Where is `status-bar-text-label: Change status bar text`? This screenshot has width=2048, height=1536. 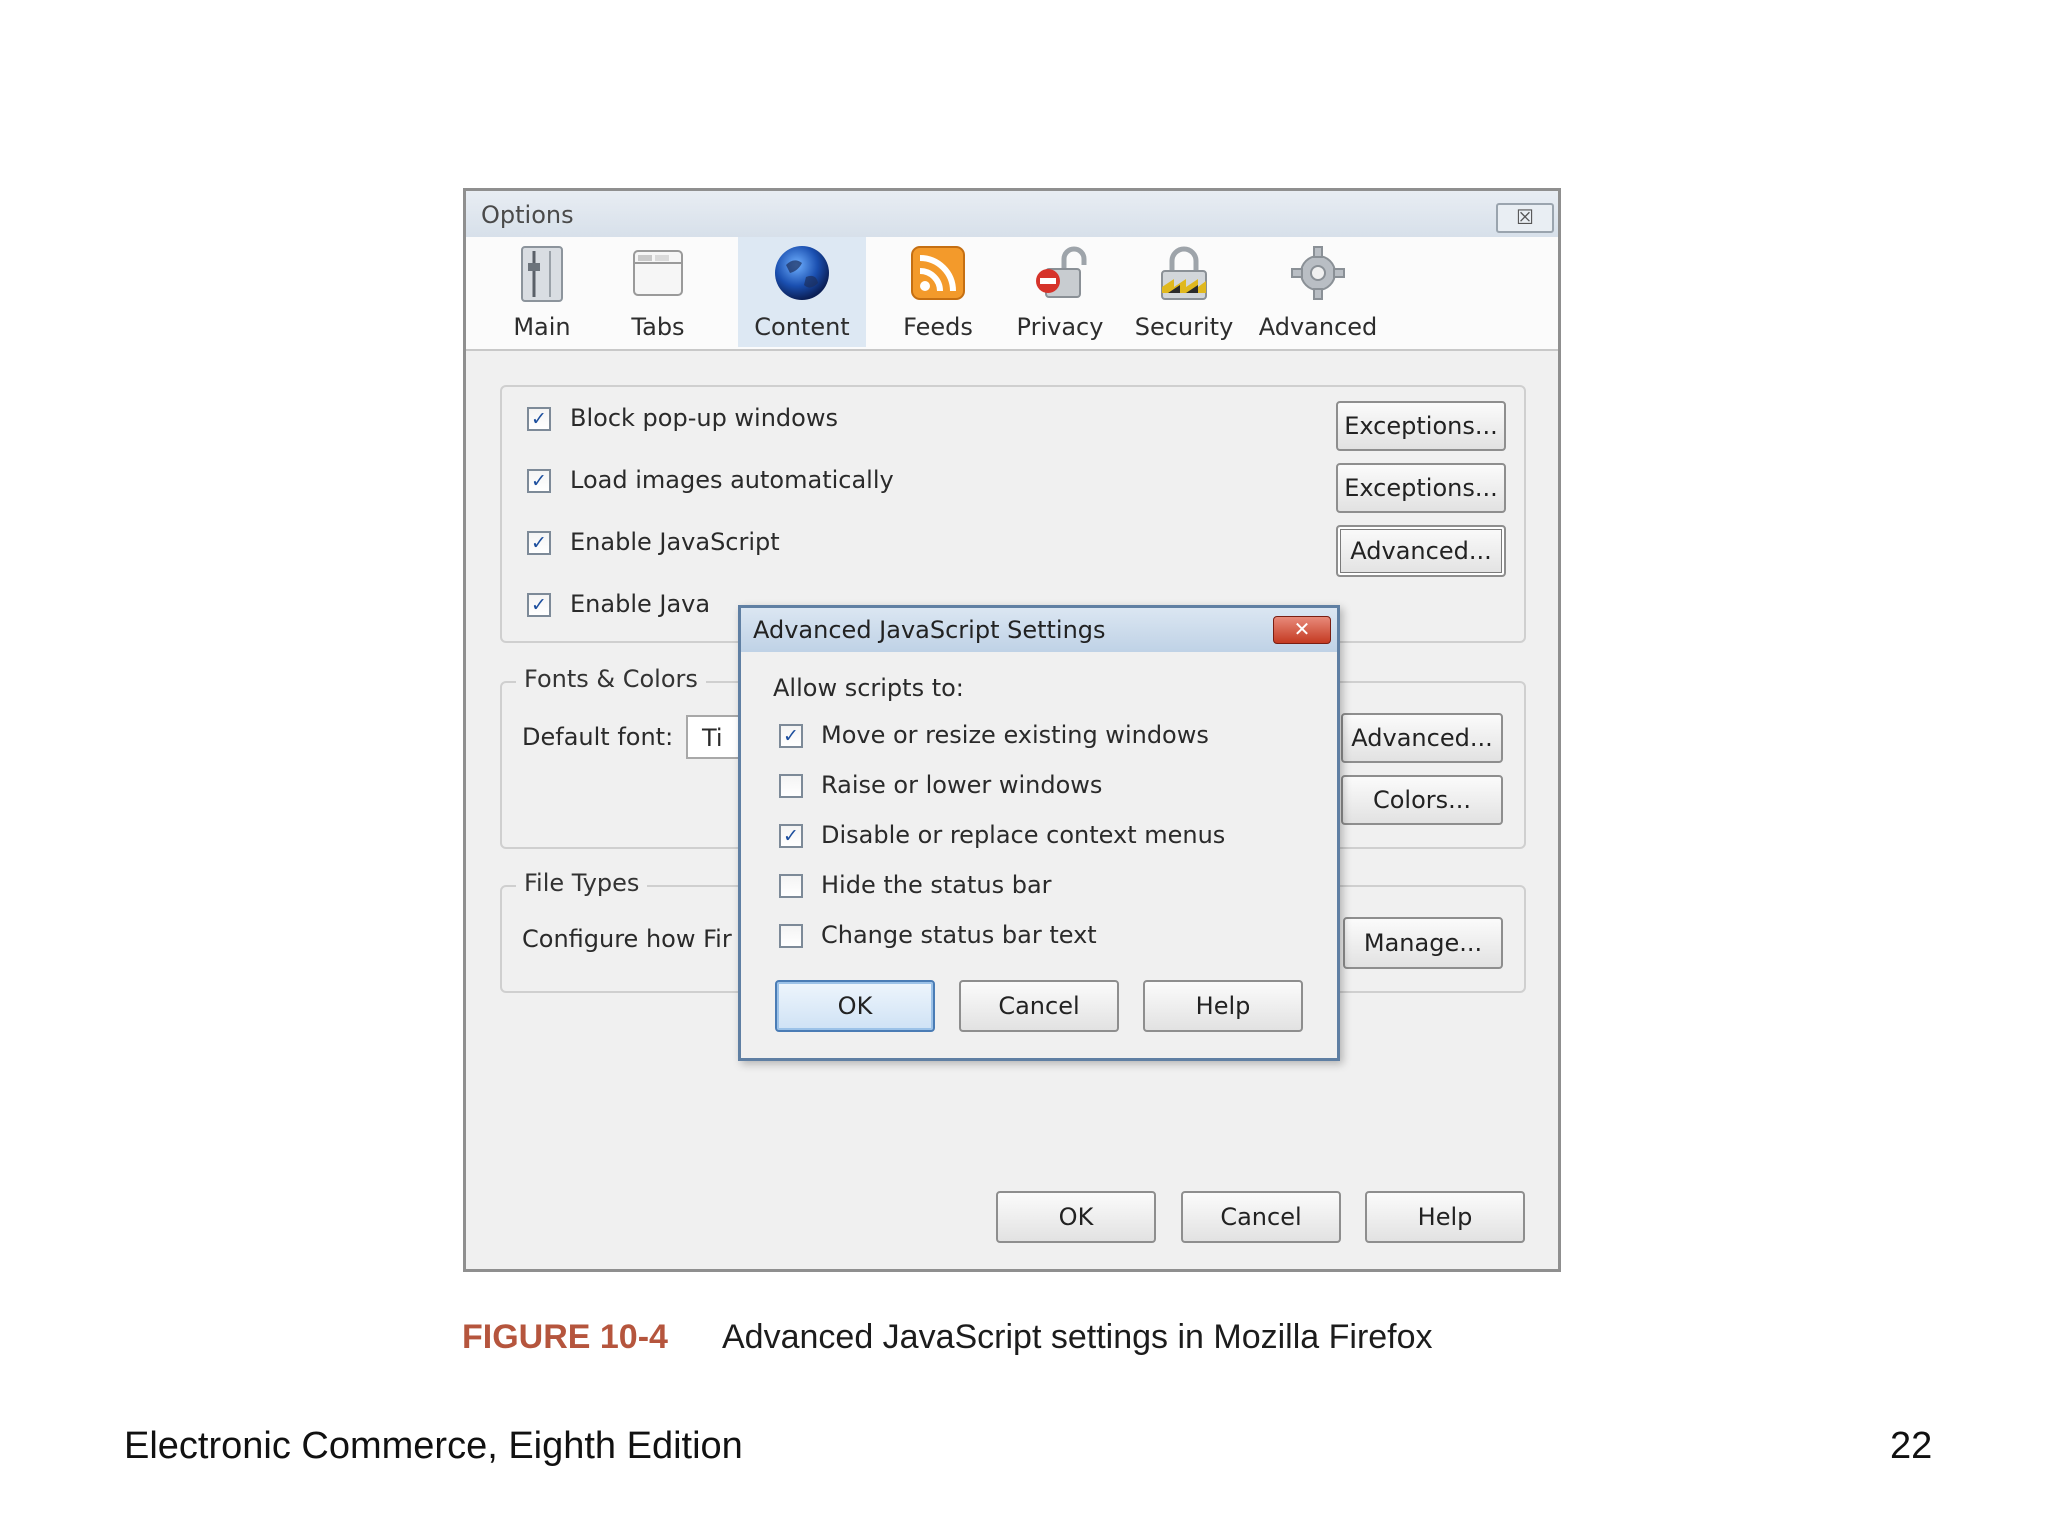 status-bar-text-label: Change status bar text is located at coordinates (959, 935).